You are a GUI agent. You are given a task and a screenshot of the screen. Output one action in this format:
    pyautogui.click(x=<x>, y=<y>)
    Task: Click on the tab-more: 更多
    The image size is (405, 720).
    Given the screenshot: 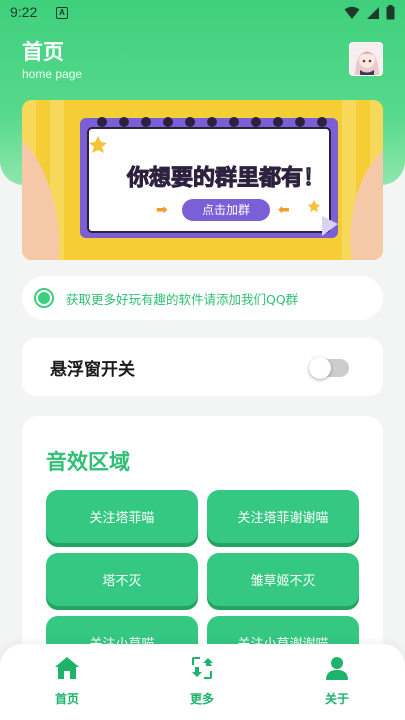 What is the action you would take?
    pyautogui.click(x=202, y=680)
    